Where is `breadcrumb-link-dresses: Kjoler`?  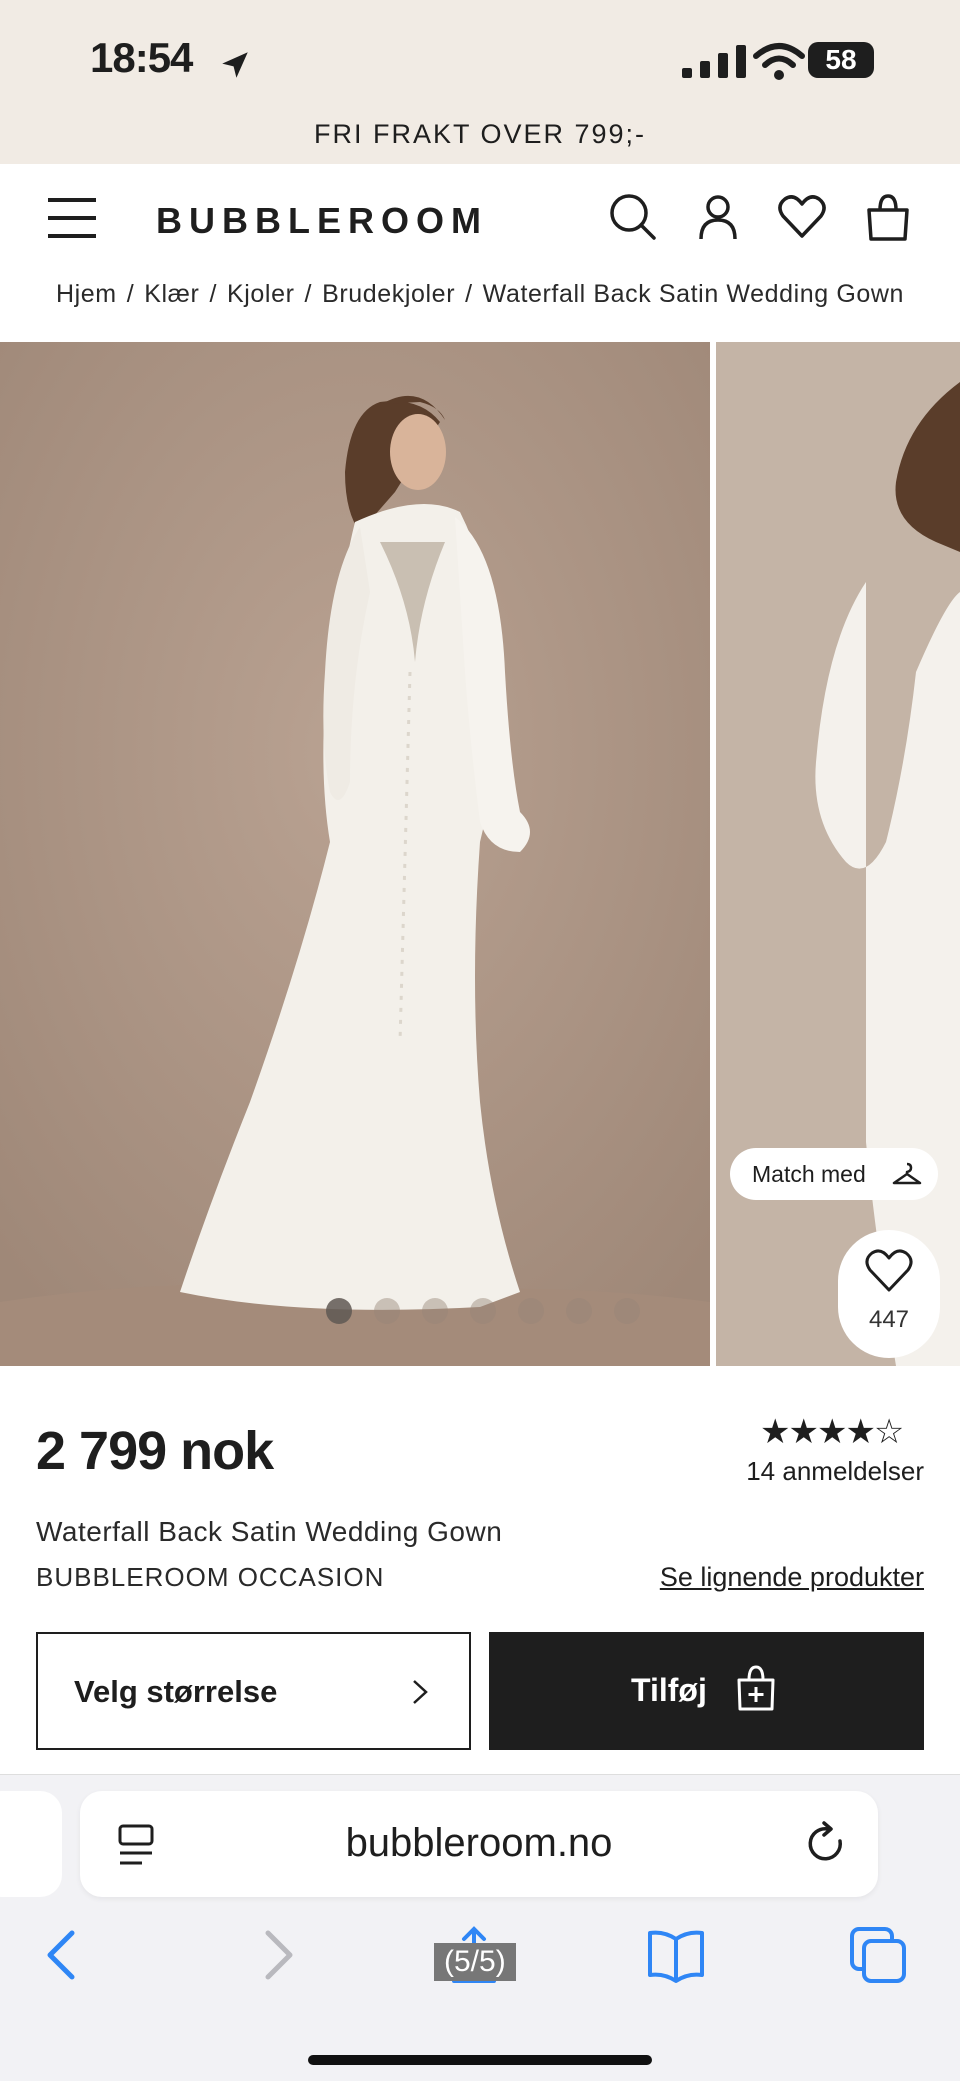
breadcrumb-link-dresses: Kjoler is located at coordinates (261, 294).